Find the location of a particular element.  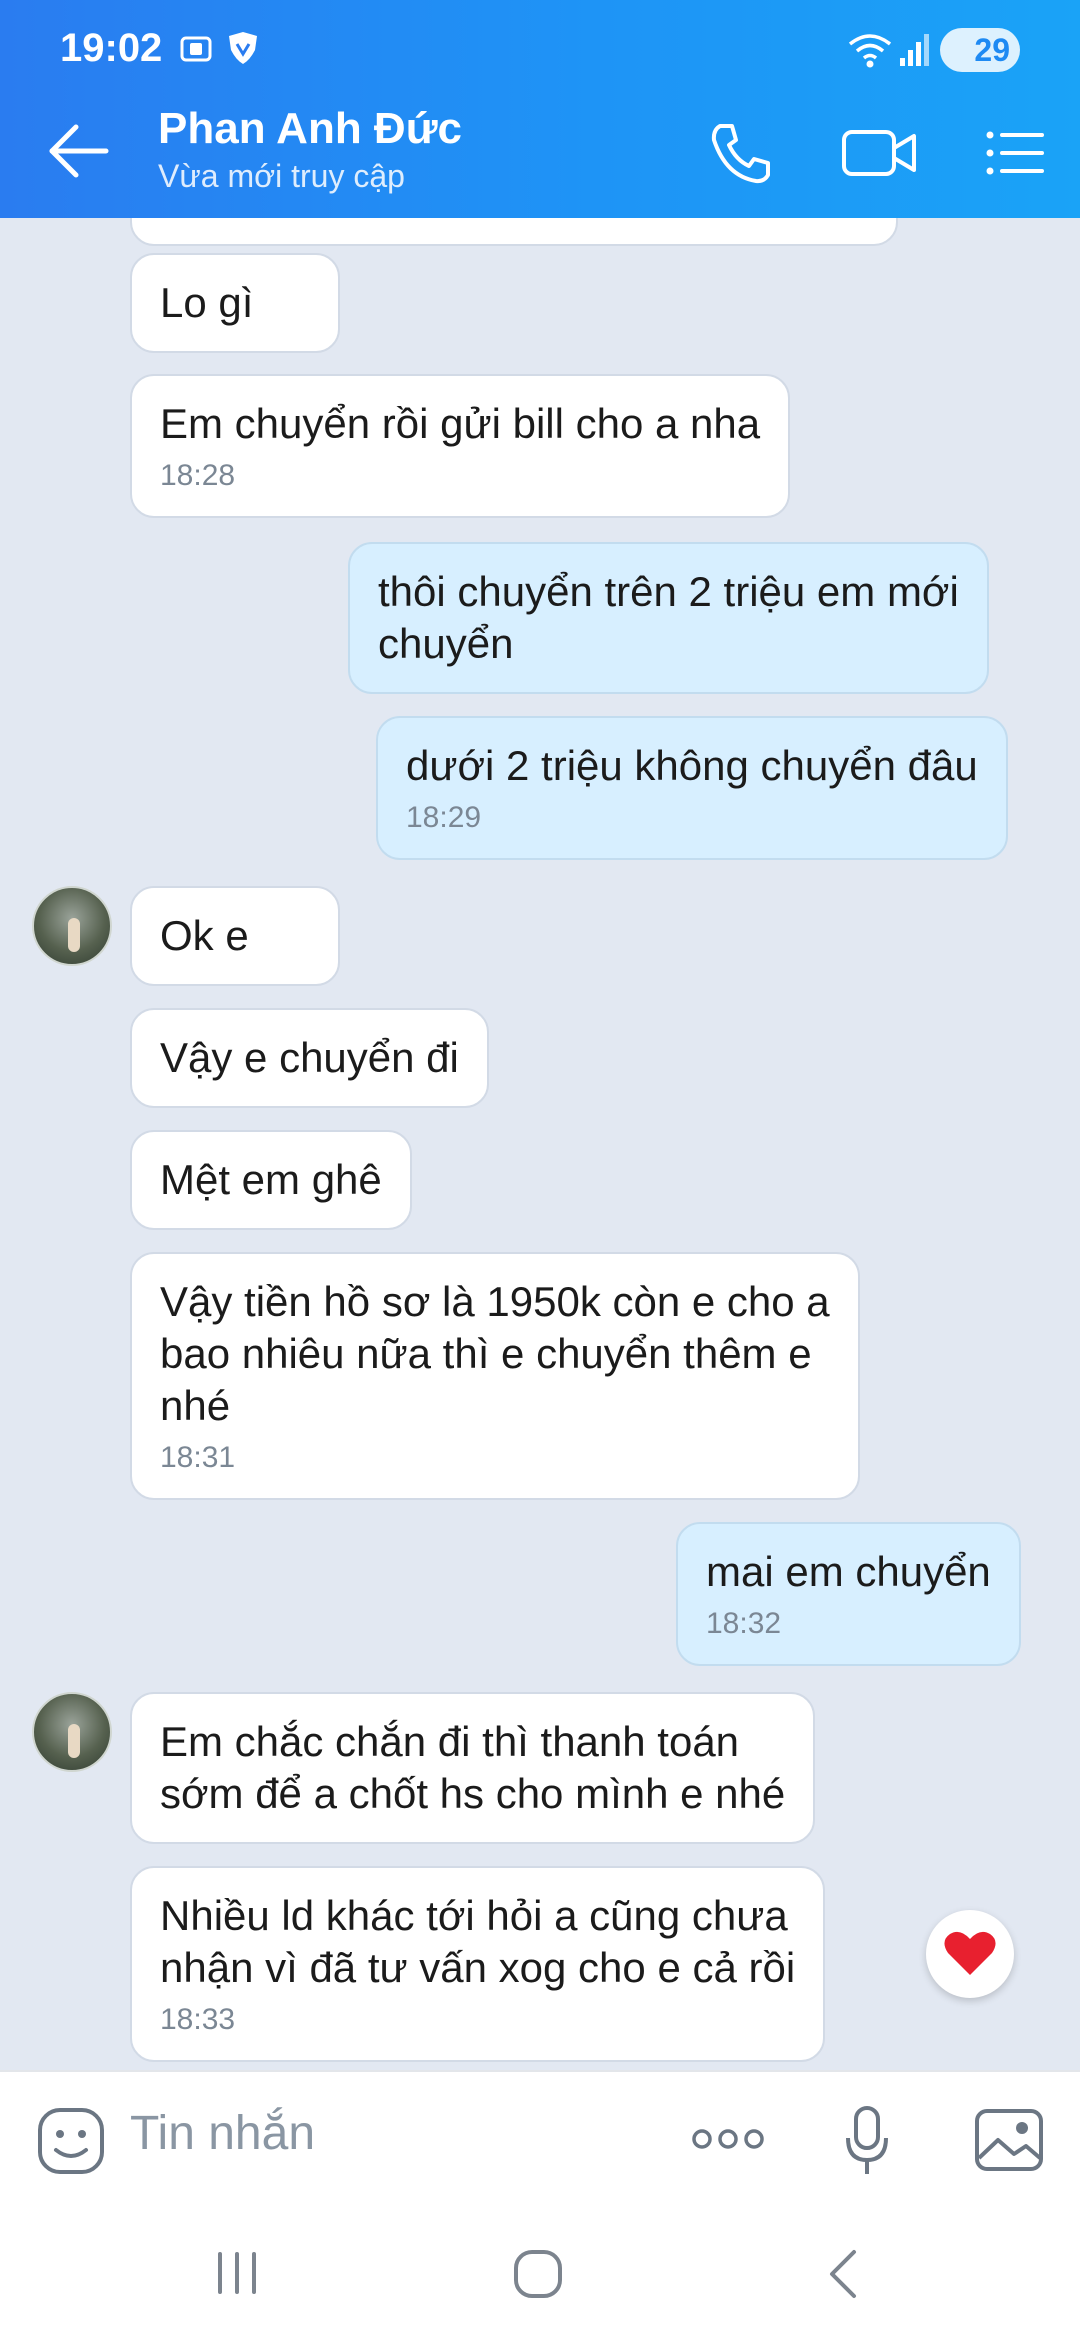

message-bubble-outgoing: dưới 2 triệu không chuyển đâu 18:29 is located at coordinates (692, 788).